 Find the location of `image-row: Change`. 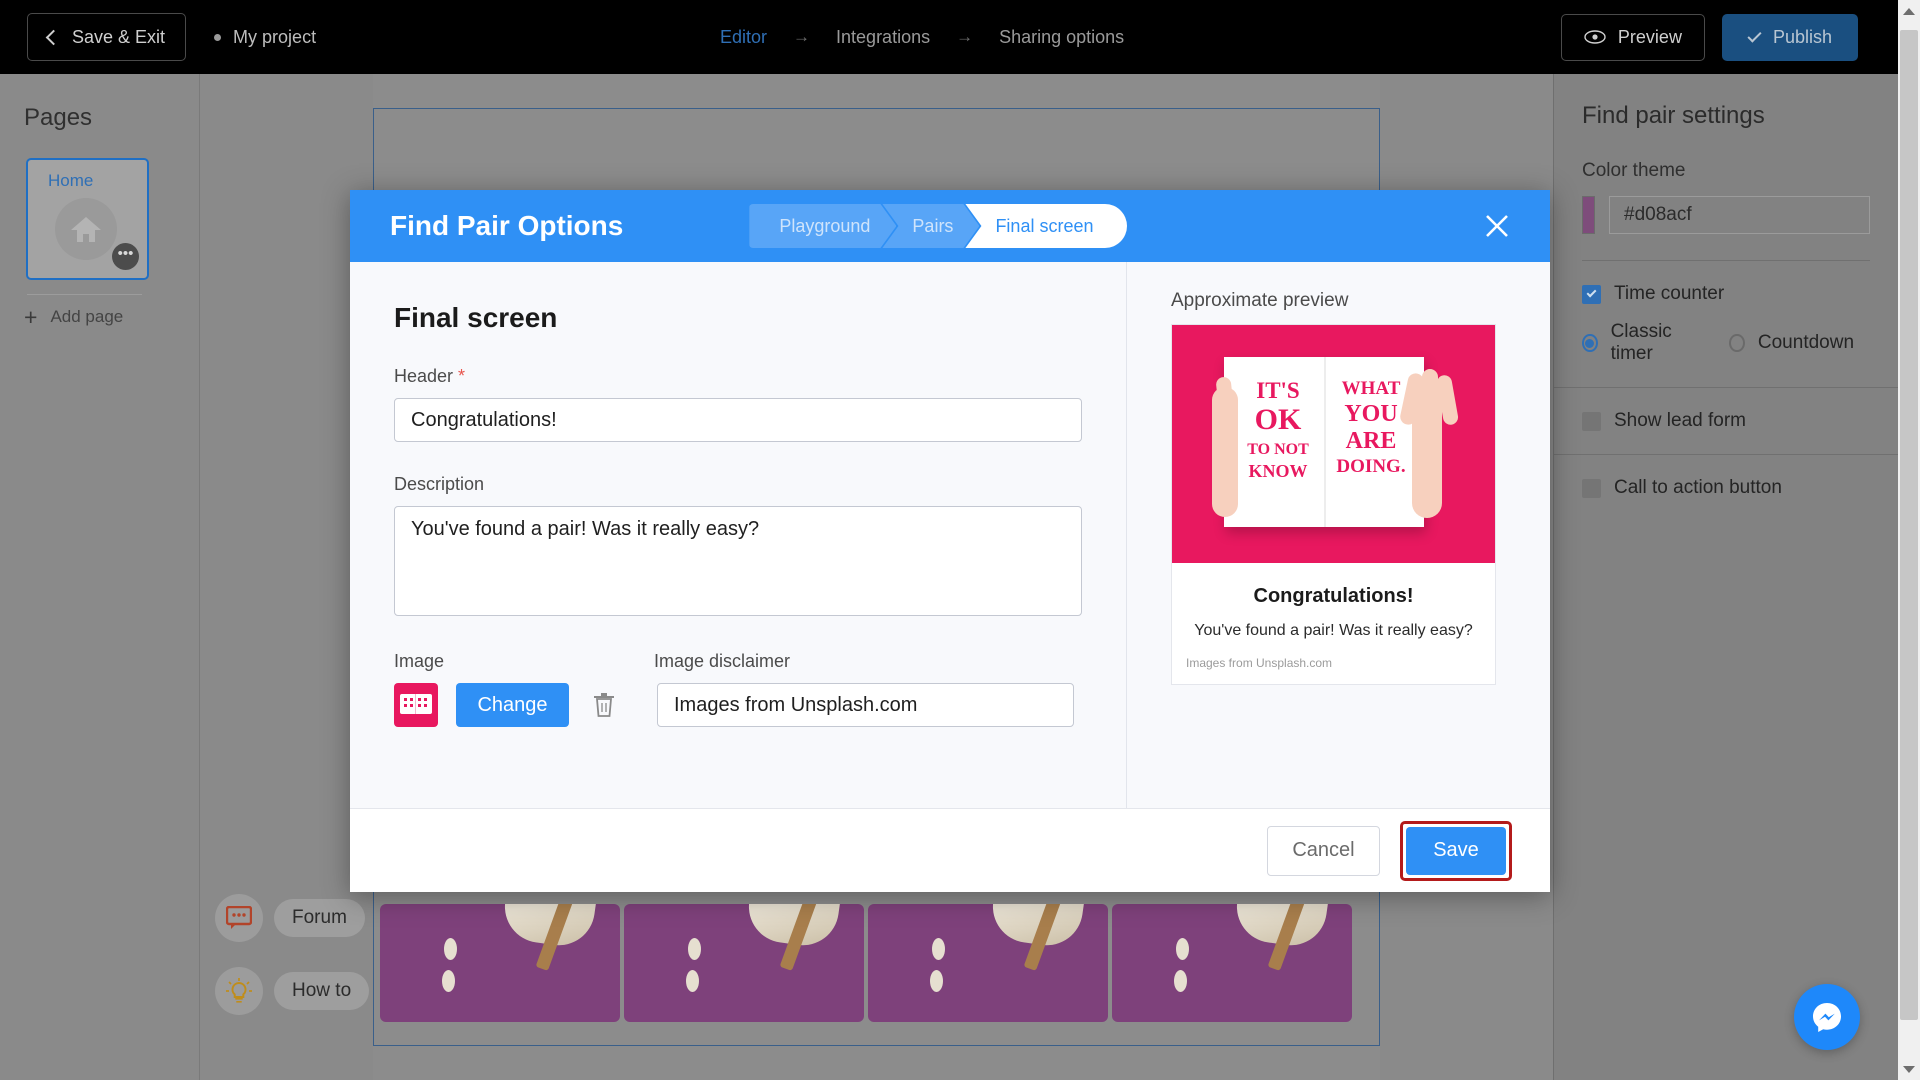

image-row: Change is located at coordinates (738, 705).